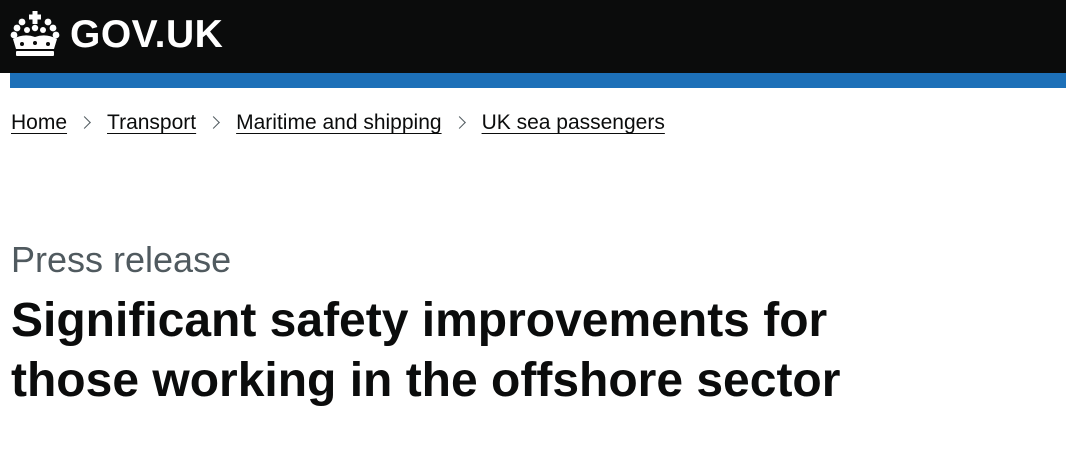 The width and height of the screenshot is (1066, 468). What do you see at coordinates (35, 33) in the screenshot?
I see `crown-icon` at bounding box center [35, 33].